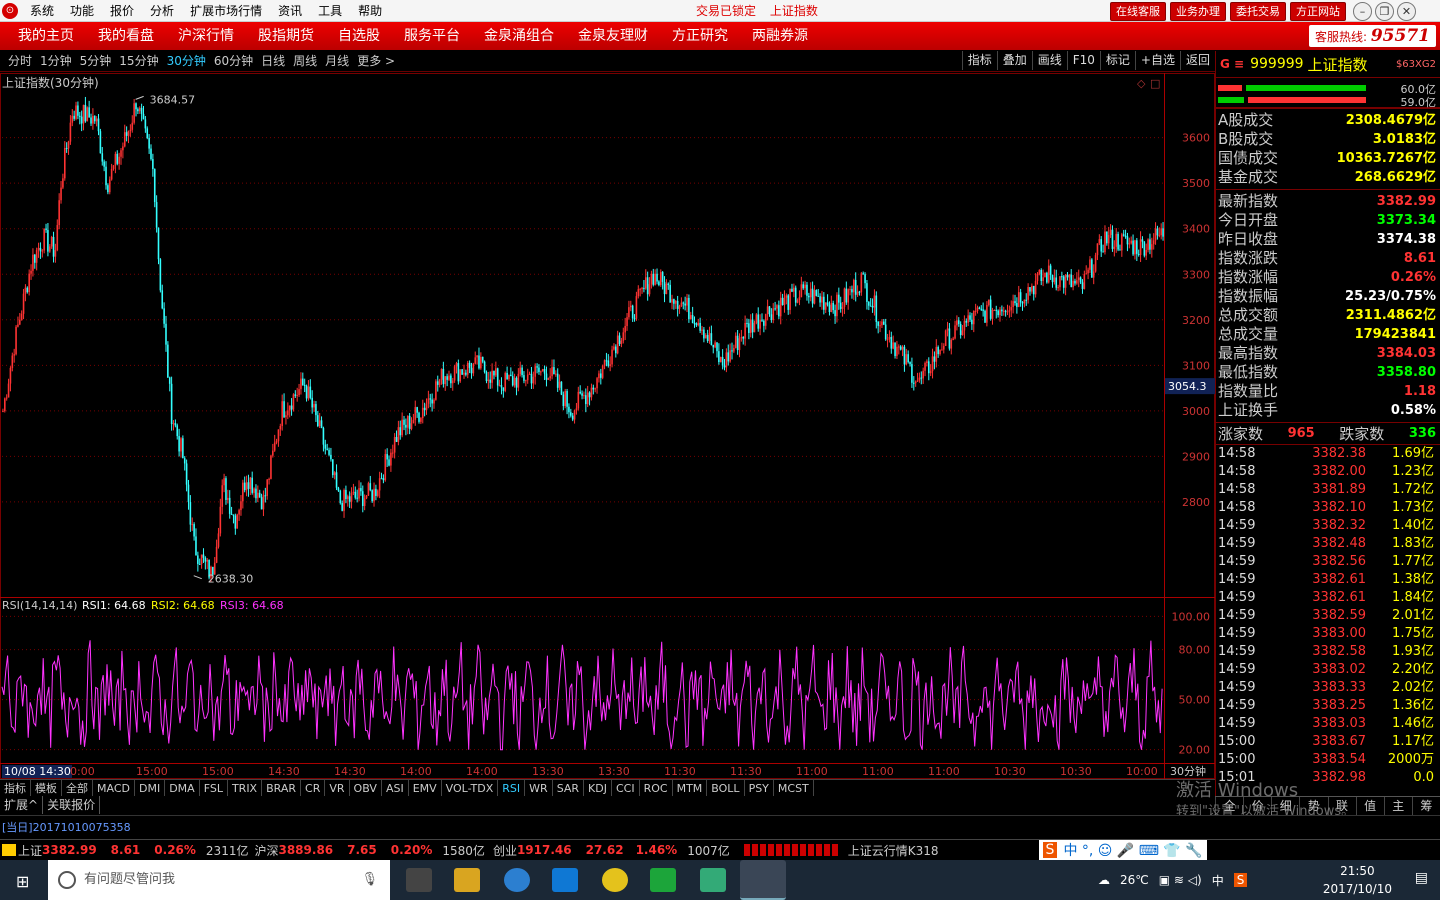  What do you see at coordinates (1328, 652) in the screenshot?
I see `tick-row: 14:59 3382.58 1.93亿` at bounding box center [1328, 652].